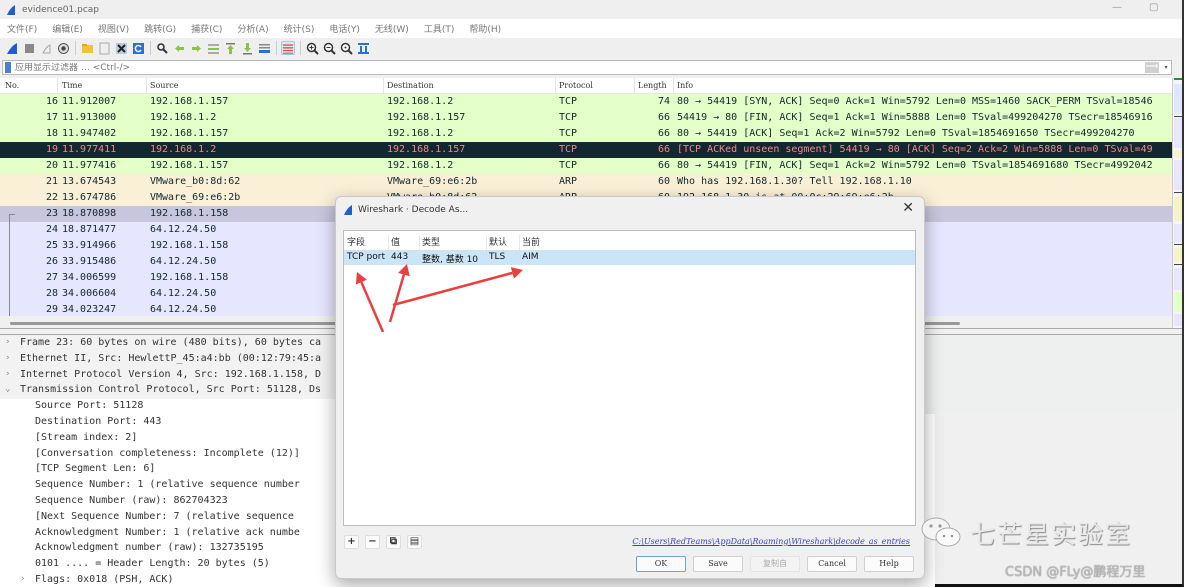 This screenshot has width=1184, height=587. I want to click on column-header-value: 值, so click(395, 241).